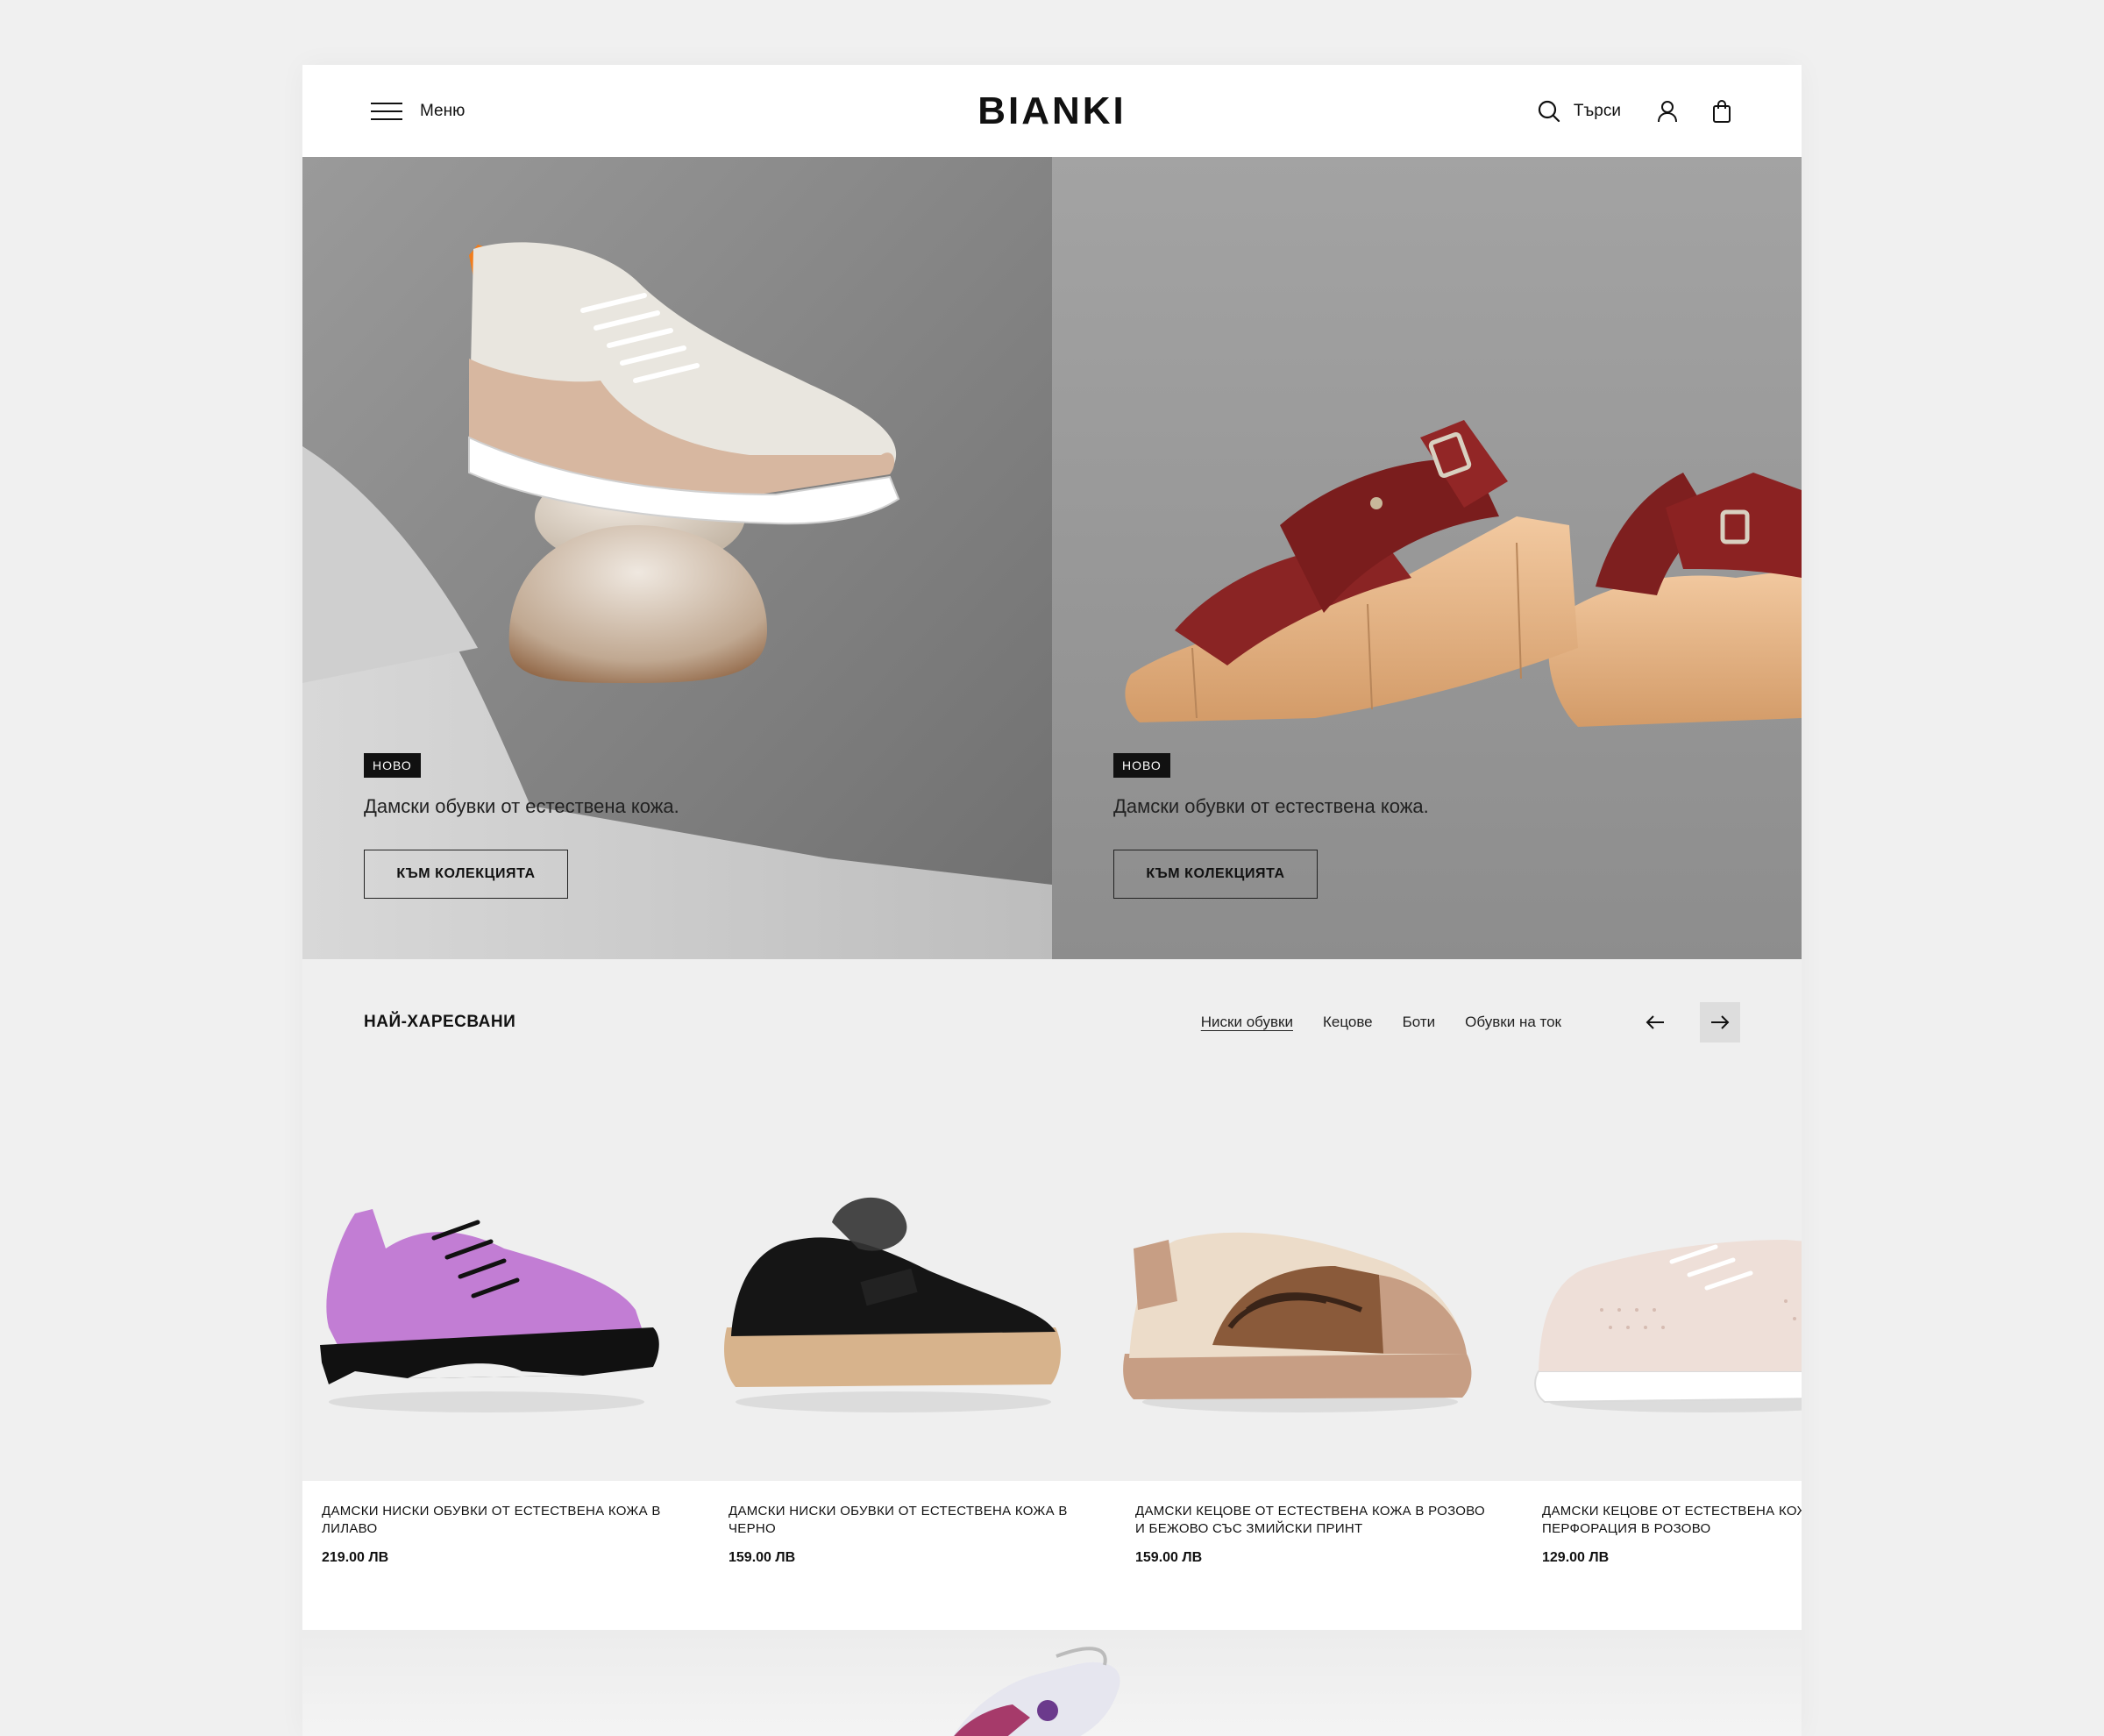 This screenshot has width=2104, height=1736. I want to click on search-label: Търси, so click(1597, 110).